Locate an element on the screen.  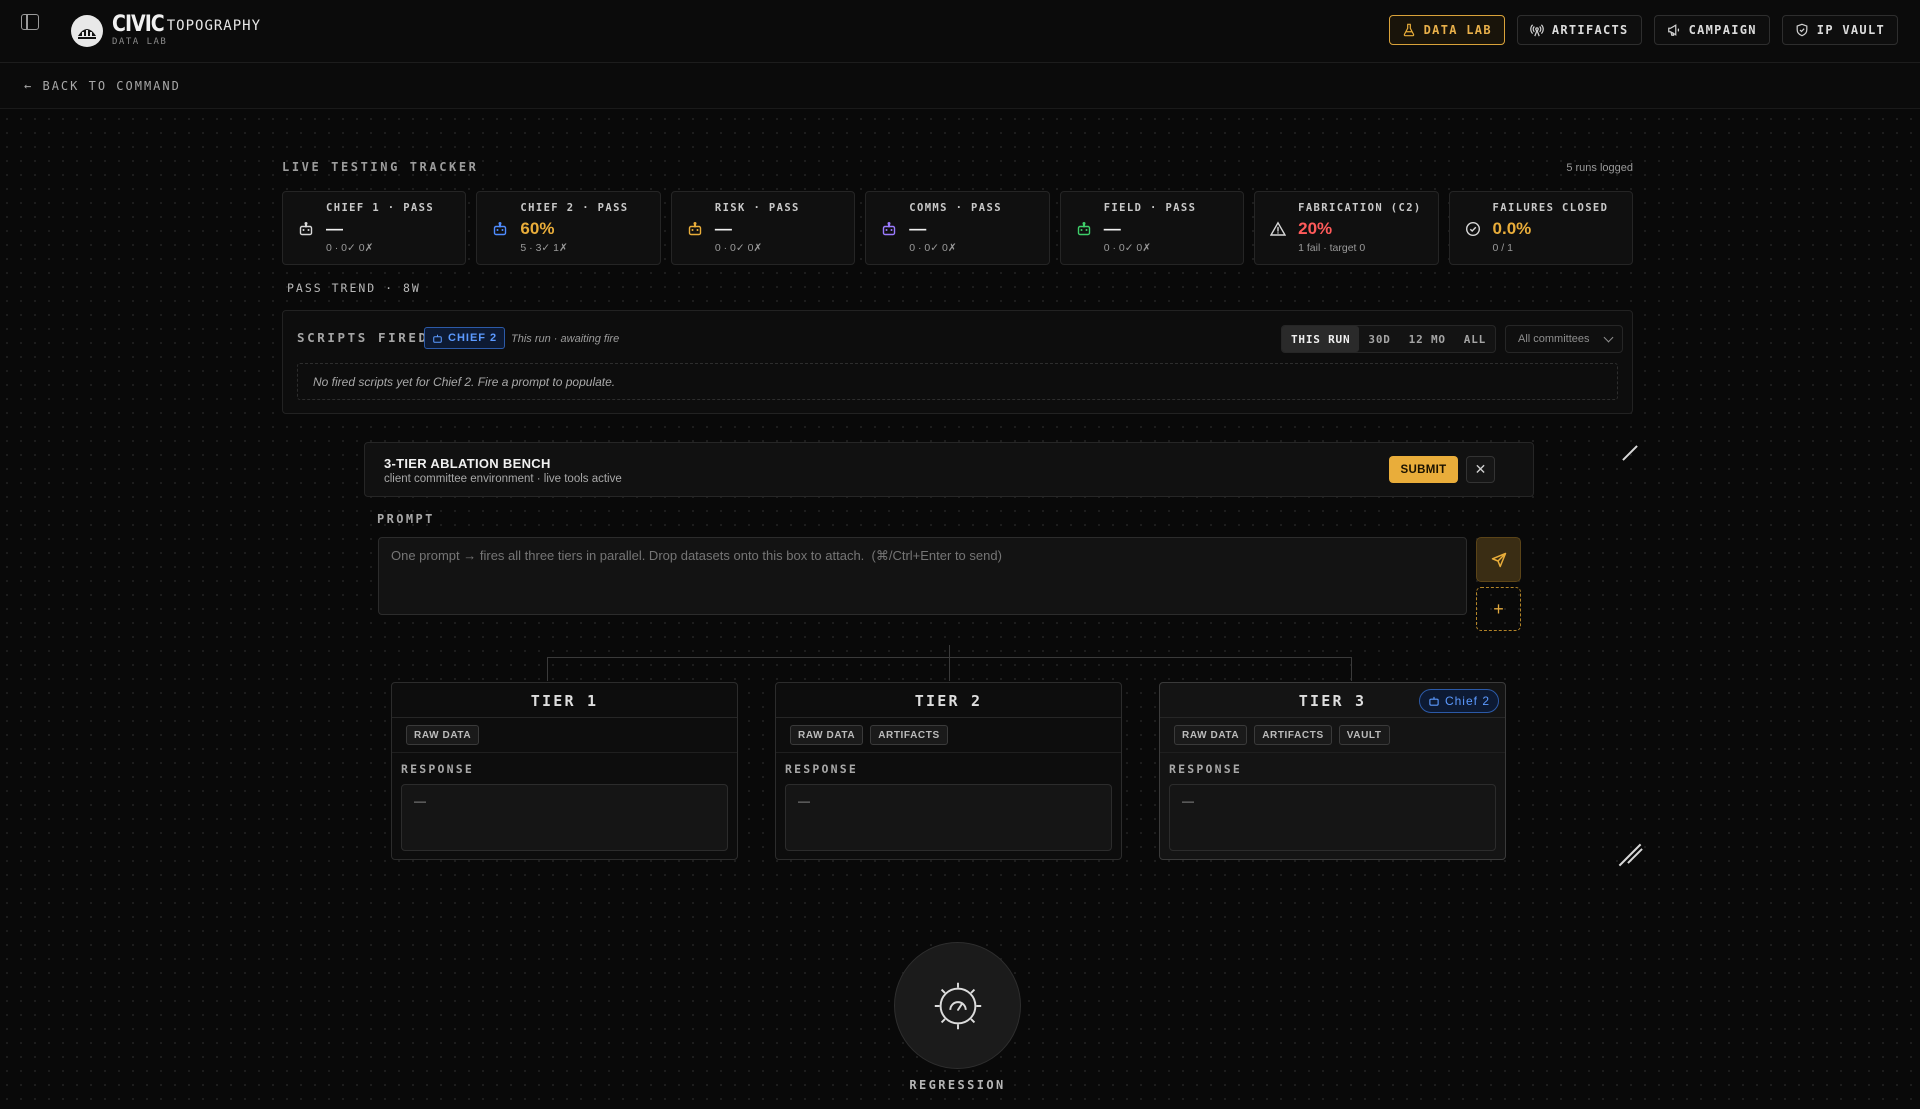
attach-dataset-button: + is located at coordinates (1498, 609).